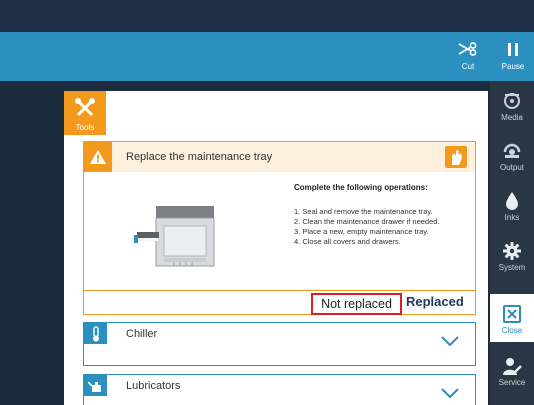 The width and height of the screenshot is (534, 405). I want to click on sidebar-item-inks: Inks, so click(512, 205).